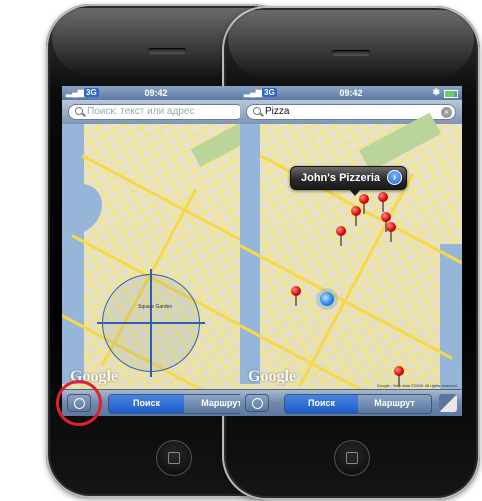 The height and width of the screenshot is (501, 482). What do you see at coordinates (165, 202) in the screenshot?
I see `avenue` at bounding box center [165, 202].